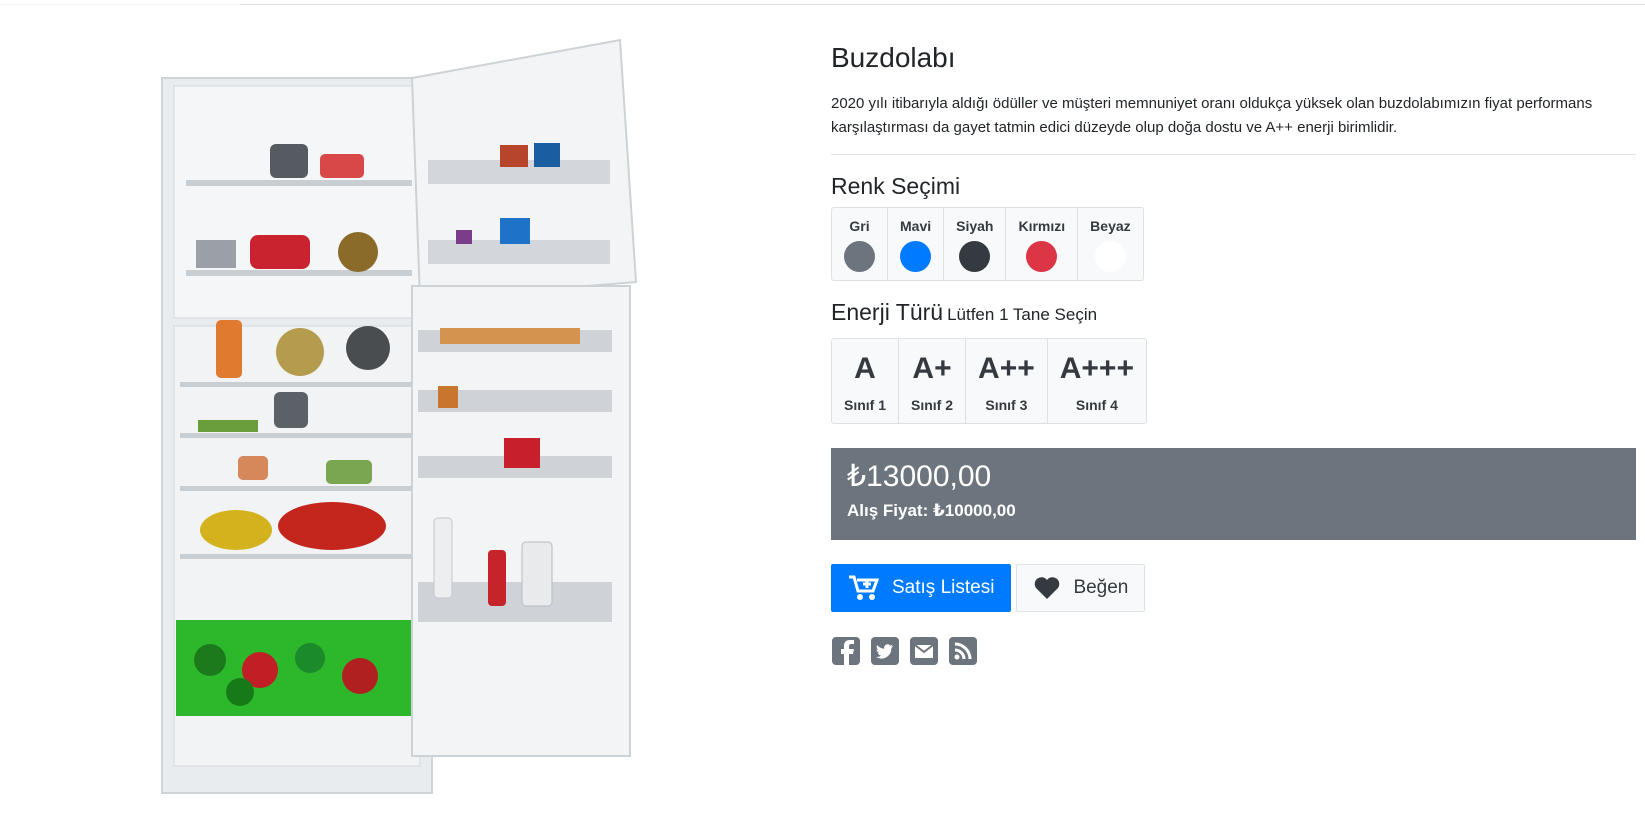 The image size is (1645, 828). I want to click on color-option-label: Beyaz, so click(1110, 226).